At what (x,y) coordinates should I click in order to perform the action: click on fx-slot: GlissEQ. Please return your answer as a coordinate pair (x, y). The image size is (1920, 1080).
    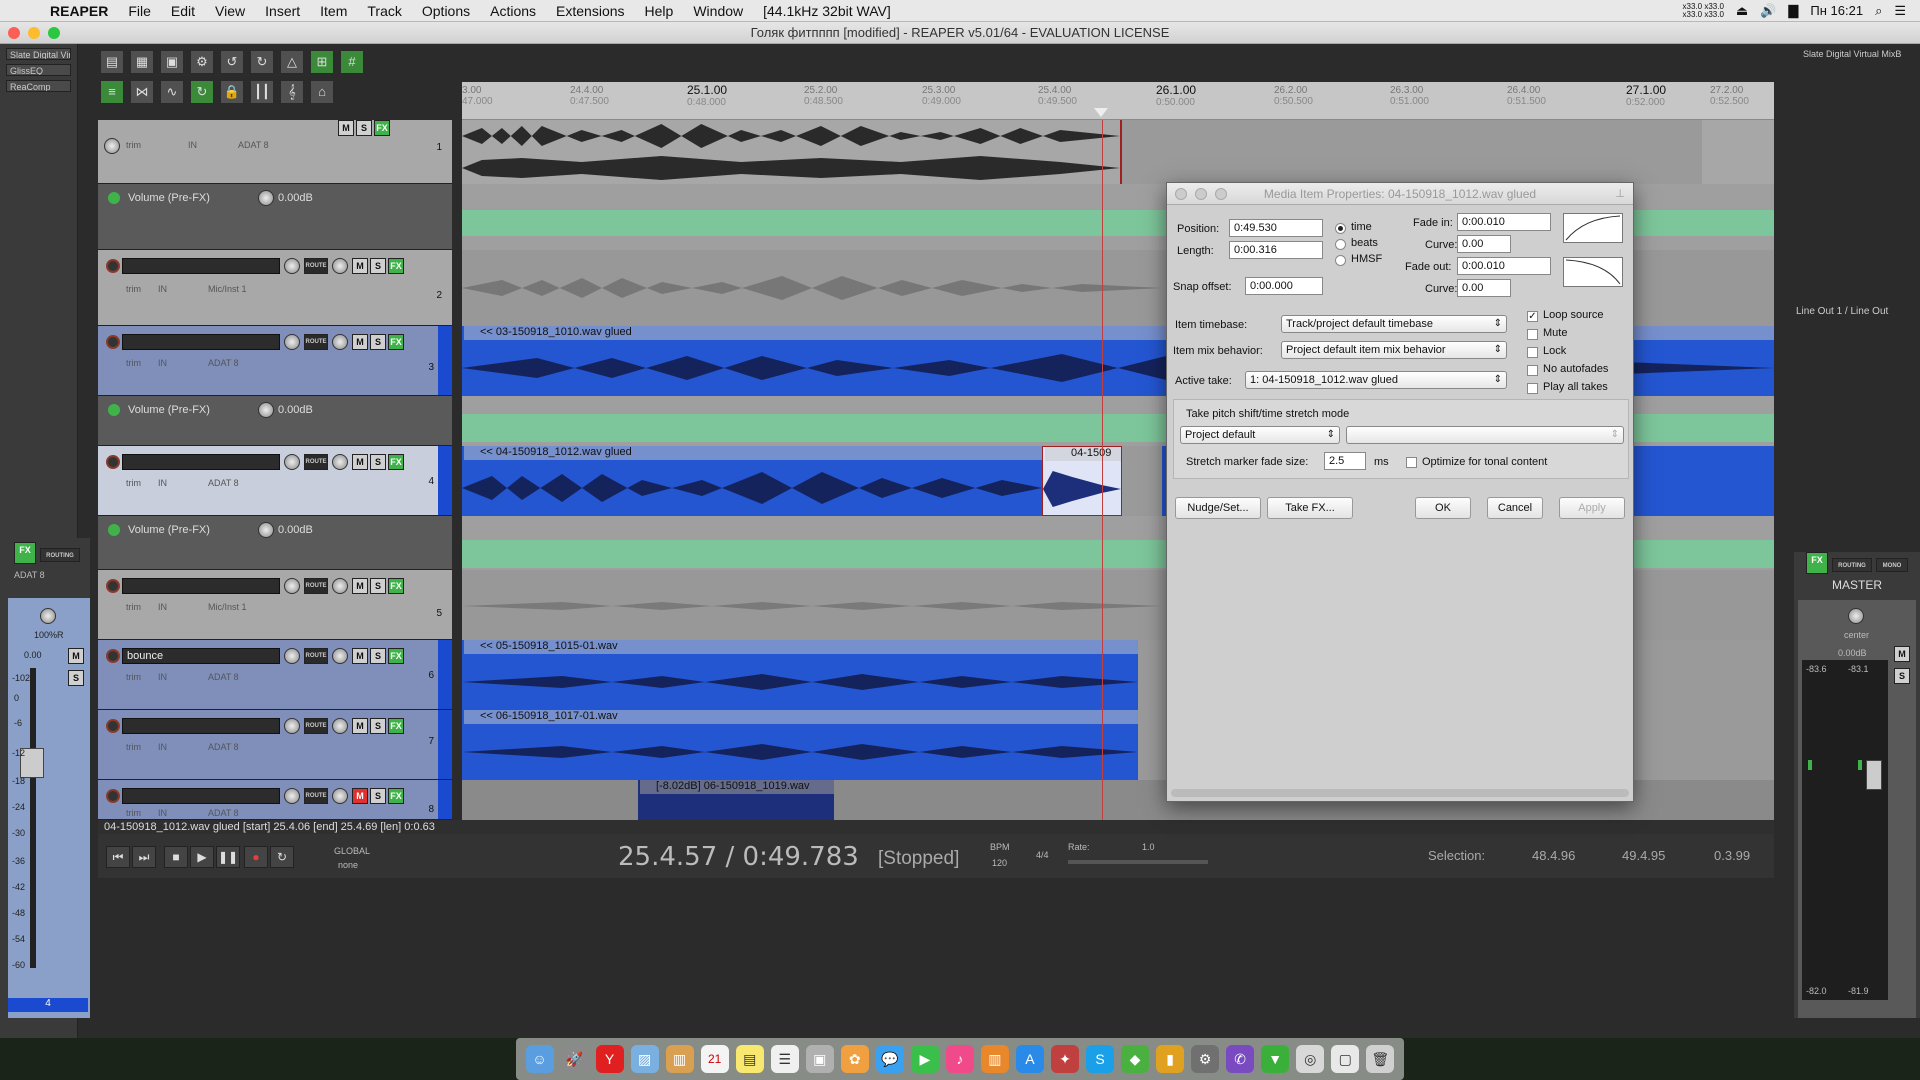
    Looking at the image, I should click on (38, 70).